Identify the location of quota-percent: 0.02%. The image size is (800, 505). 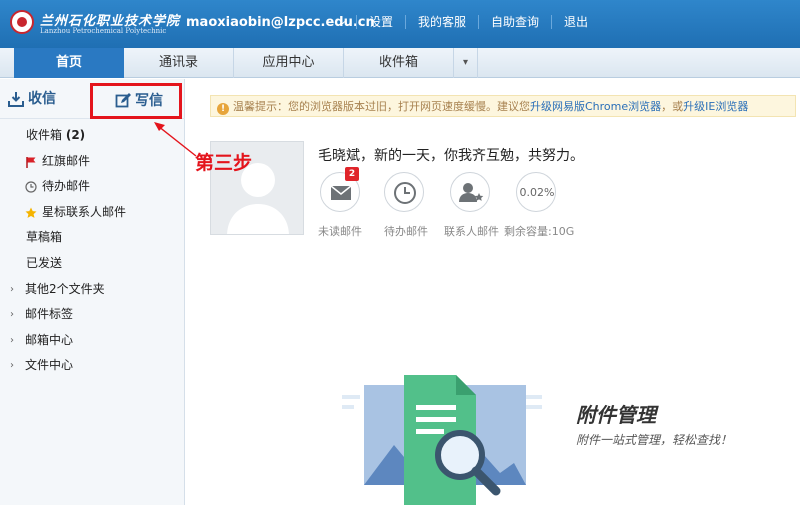
(537, 192).